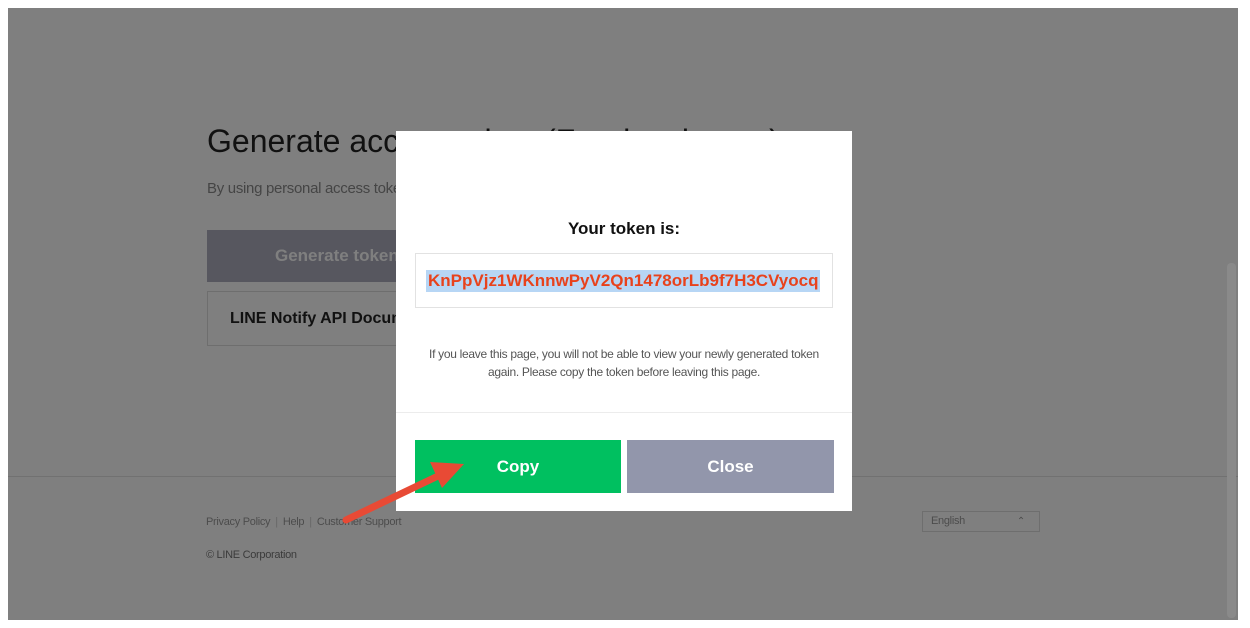  Describe the element at coordinates (624, 412) in the screenshot. I see `modal-divider` at that location.